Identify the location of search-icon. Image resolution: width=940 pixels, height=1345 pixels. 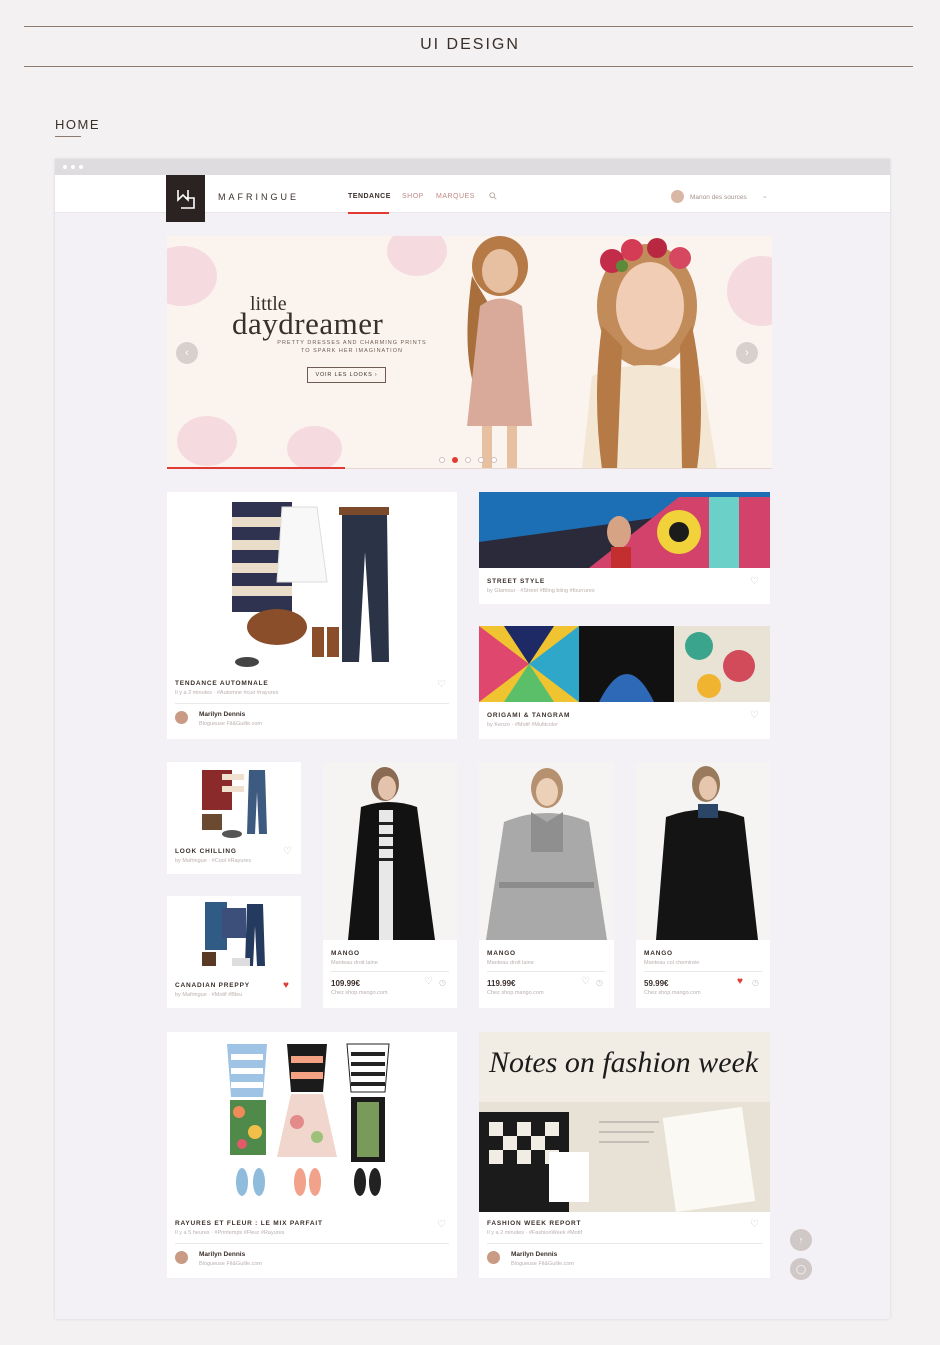
(493, 196).